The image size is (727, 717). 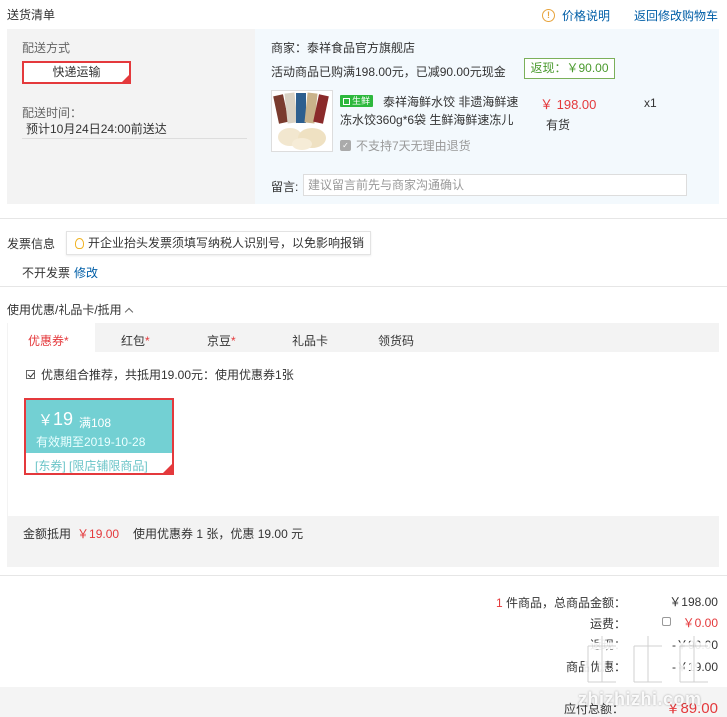 What do you see at coordinates (46, 48) in the screenshot?
I see `shipping-method-label: 配送方式` at bounding box center [46, 48].